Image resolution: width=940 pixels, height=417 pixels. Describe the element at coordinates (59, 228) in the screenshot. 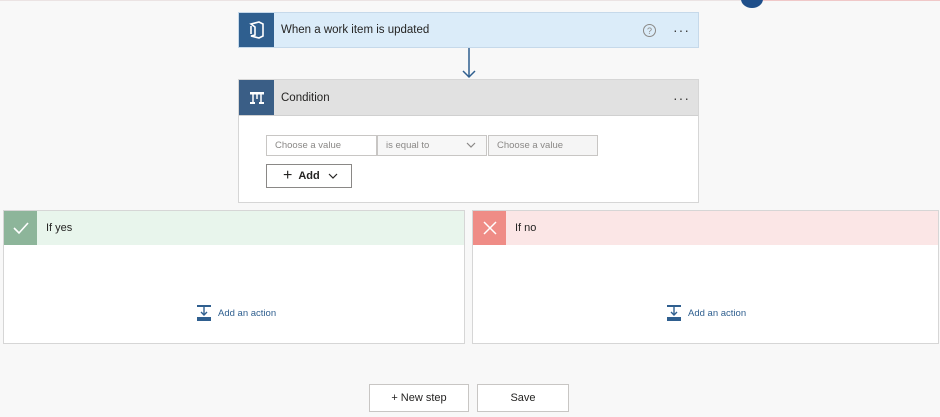

I see `if-yes-title: If yes` at that location.